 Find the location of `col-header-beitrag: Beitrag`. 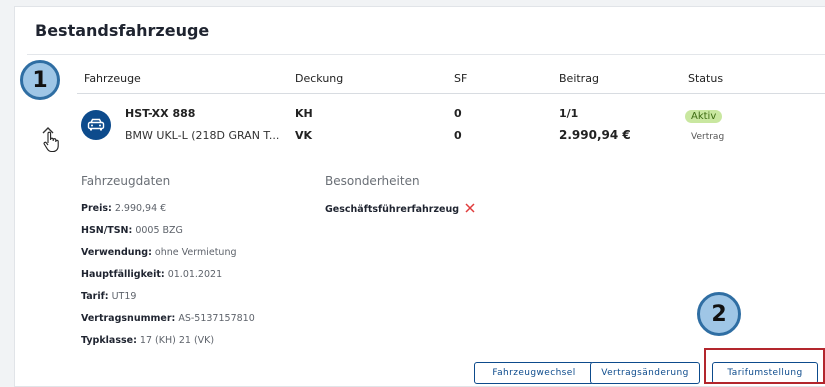

col-header-beitrag: Beitrag is located at coordinates (579, 78).